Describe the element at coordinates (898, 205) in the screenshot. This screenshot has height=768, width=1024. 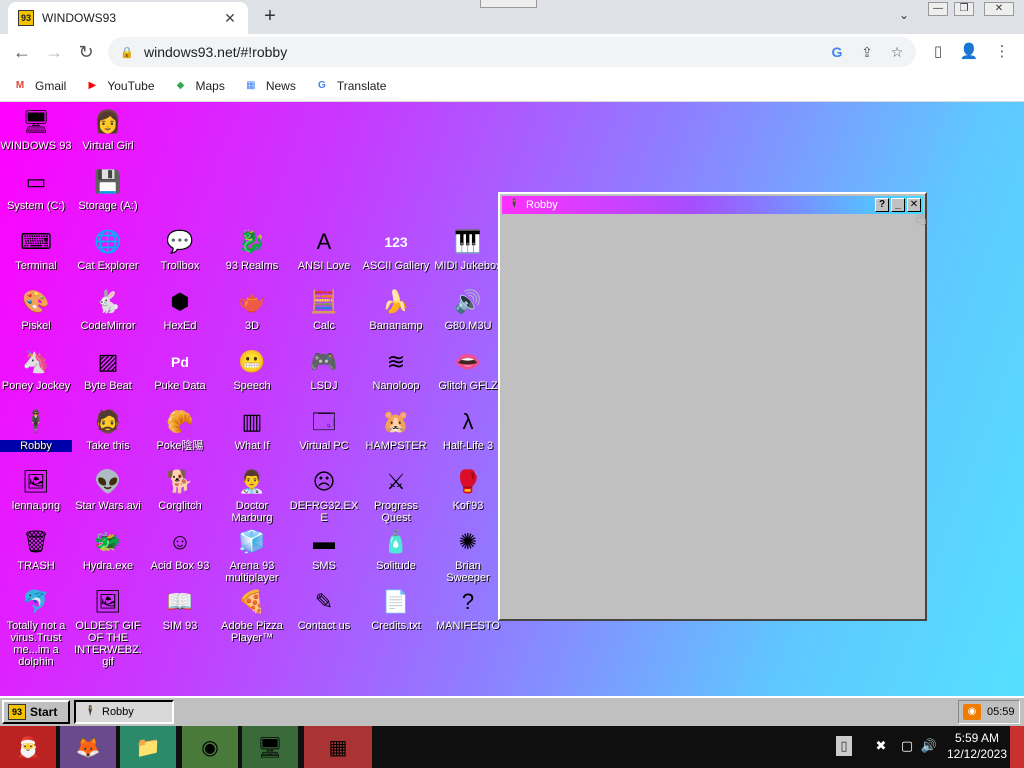
I see `minimize-button: _` at that location.